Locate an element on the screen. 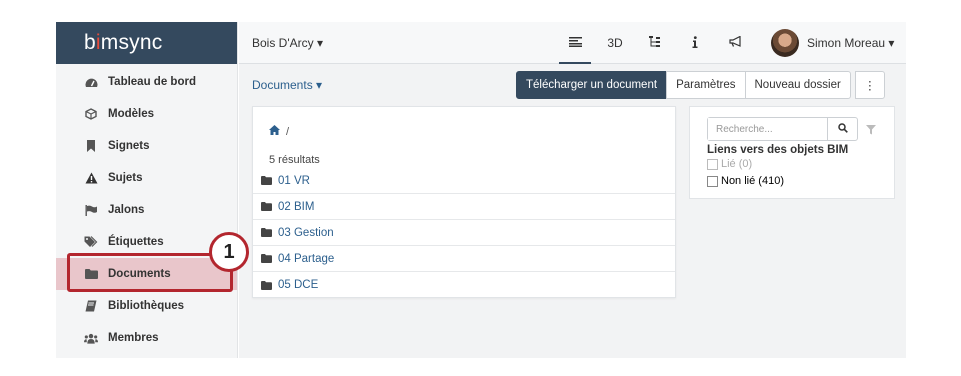  sidebar-item-members: Membres is located at coordinates (146, 338).